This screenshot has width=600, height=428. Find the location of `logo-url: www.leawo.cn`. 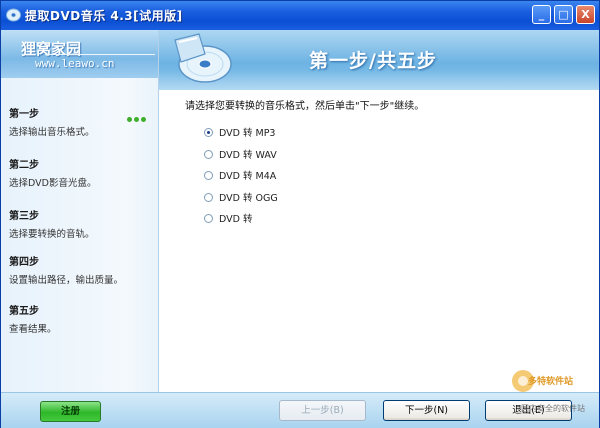

logo-url: www.leawo.cn is located at coordinates (75, 63).